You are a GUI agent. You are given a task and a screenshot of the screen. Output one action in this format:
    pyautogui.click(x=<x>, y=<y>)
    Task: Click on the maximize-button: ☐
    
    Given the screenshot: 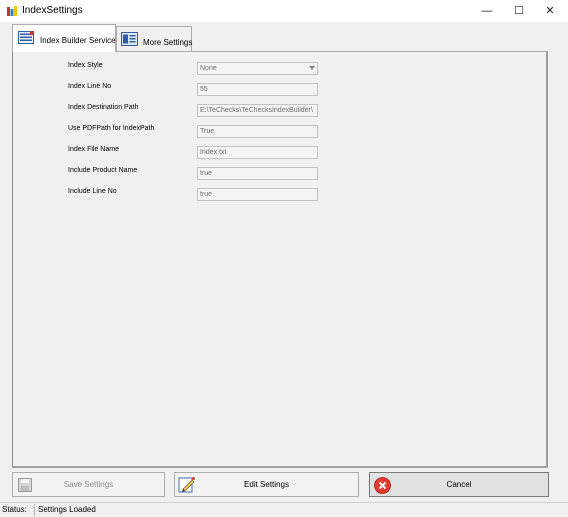 What is the action you would take?
    pyautogui.click(x=519, y=11)
    